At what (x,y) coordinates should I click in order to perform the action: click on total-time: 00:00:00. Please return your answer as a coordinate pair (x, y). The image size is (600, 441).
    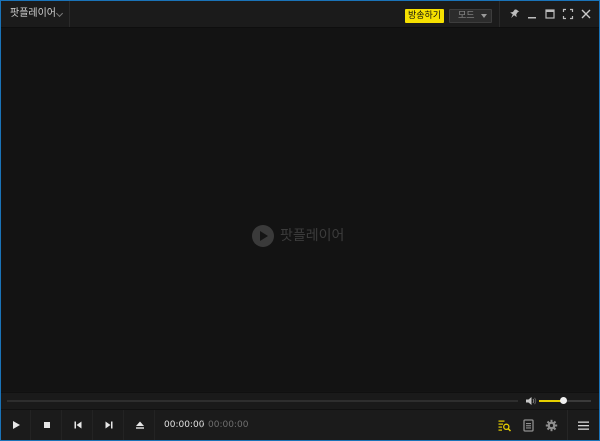
    Looking at the image, I should click on (228, 425).